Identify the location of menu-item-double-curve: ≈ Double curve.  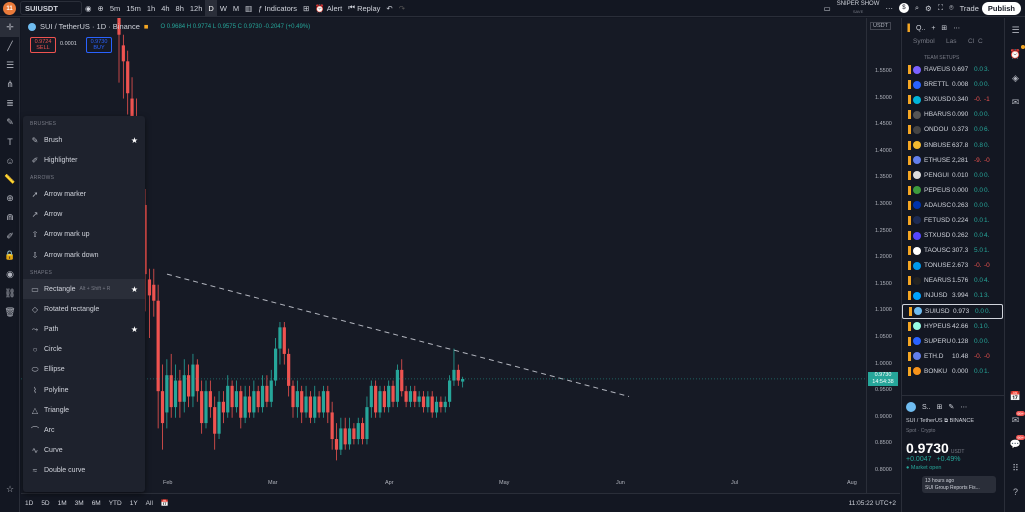
(84, 471).